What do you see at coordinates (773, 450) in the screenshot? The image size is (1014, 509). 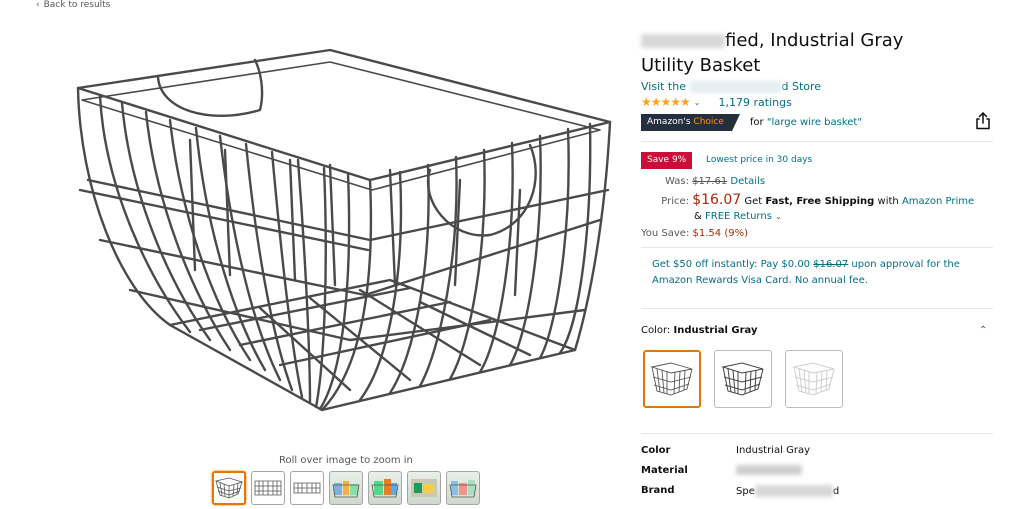 I see `spec-value: Industrial Gray` at bounding box center [773, 450].